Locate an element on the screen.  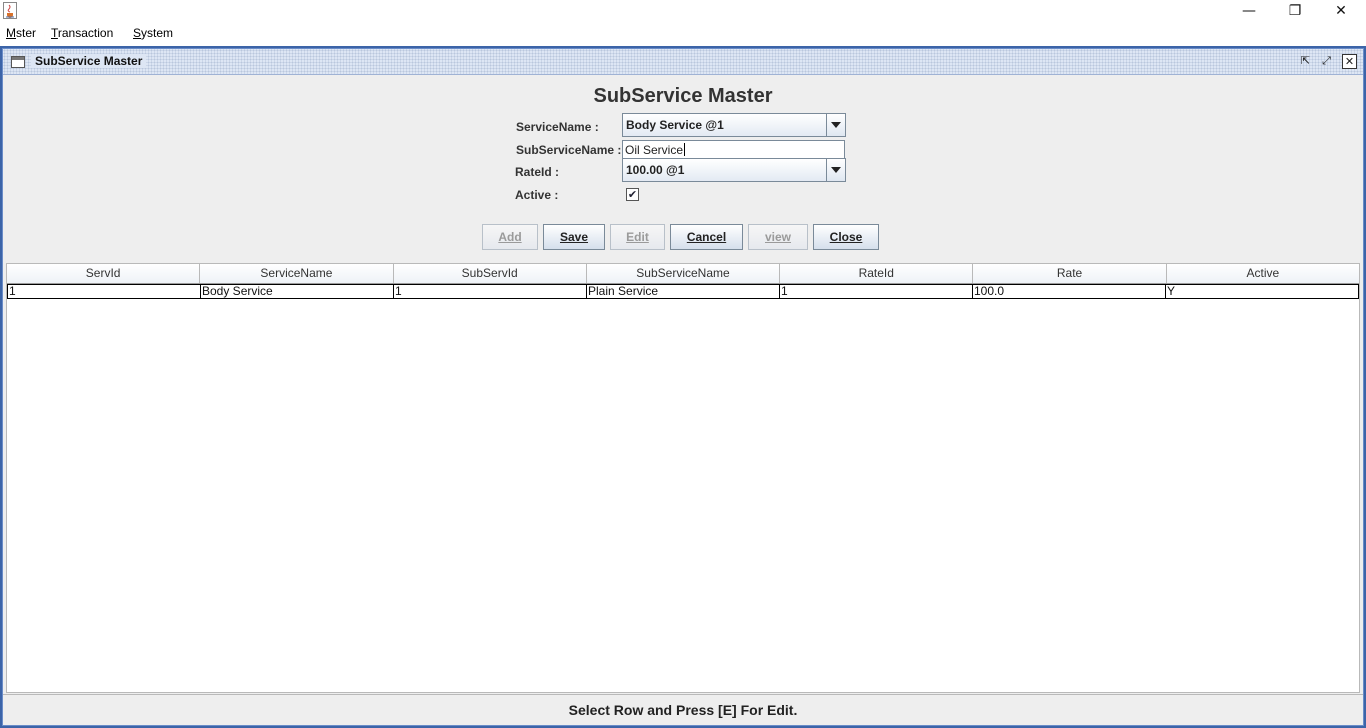
column-header-rateid: RateId is located at coordinates (877, 273).